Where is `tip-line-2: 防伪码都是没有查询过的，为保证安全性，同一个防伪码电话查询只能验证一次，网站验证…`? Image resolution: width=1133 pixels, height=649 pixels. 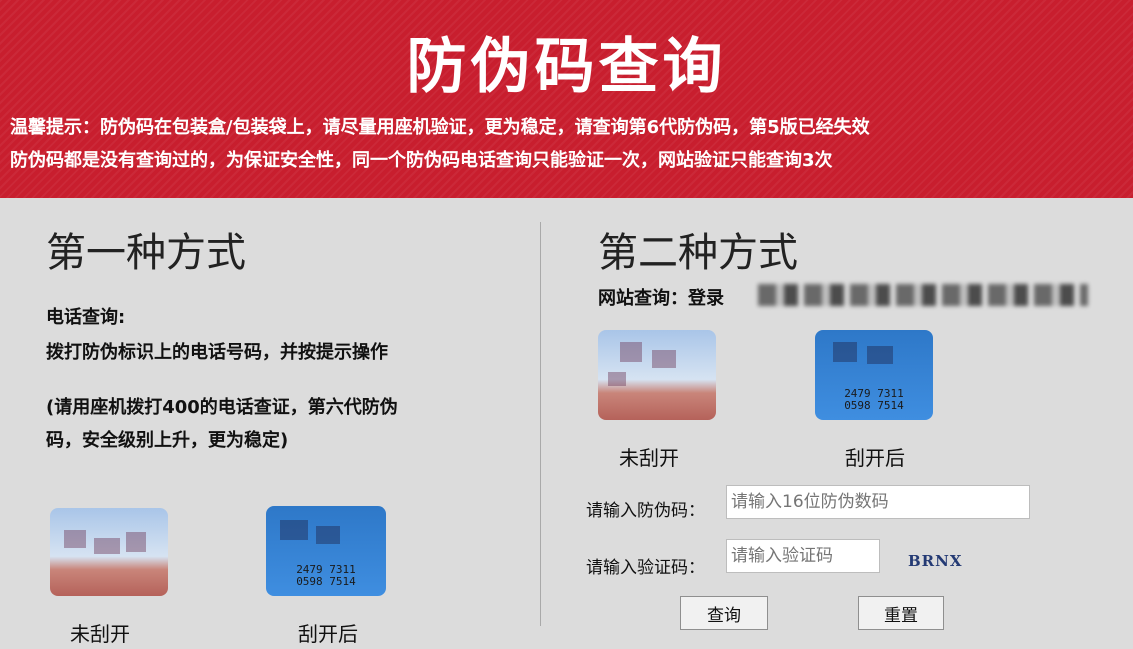
tip-line-2: 防伪码都是没有查询过的，为保证安全性，同一个防伪码电话查询只能验证一次，网站验证… is located at coordinates (421, 160).